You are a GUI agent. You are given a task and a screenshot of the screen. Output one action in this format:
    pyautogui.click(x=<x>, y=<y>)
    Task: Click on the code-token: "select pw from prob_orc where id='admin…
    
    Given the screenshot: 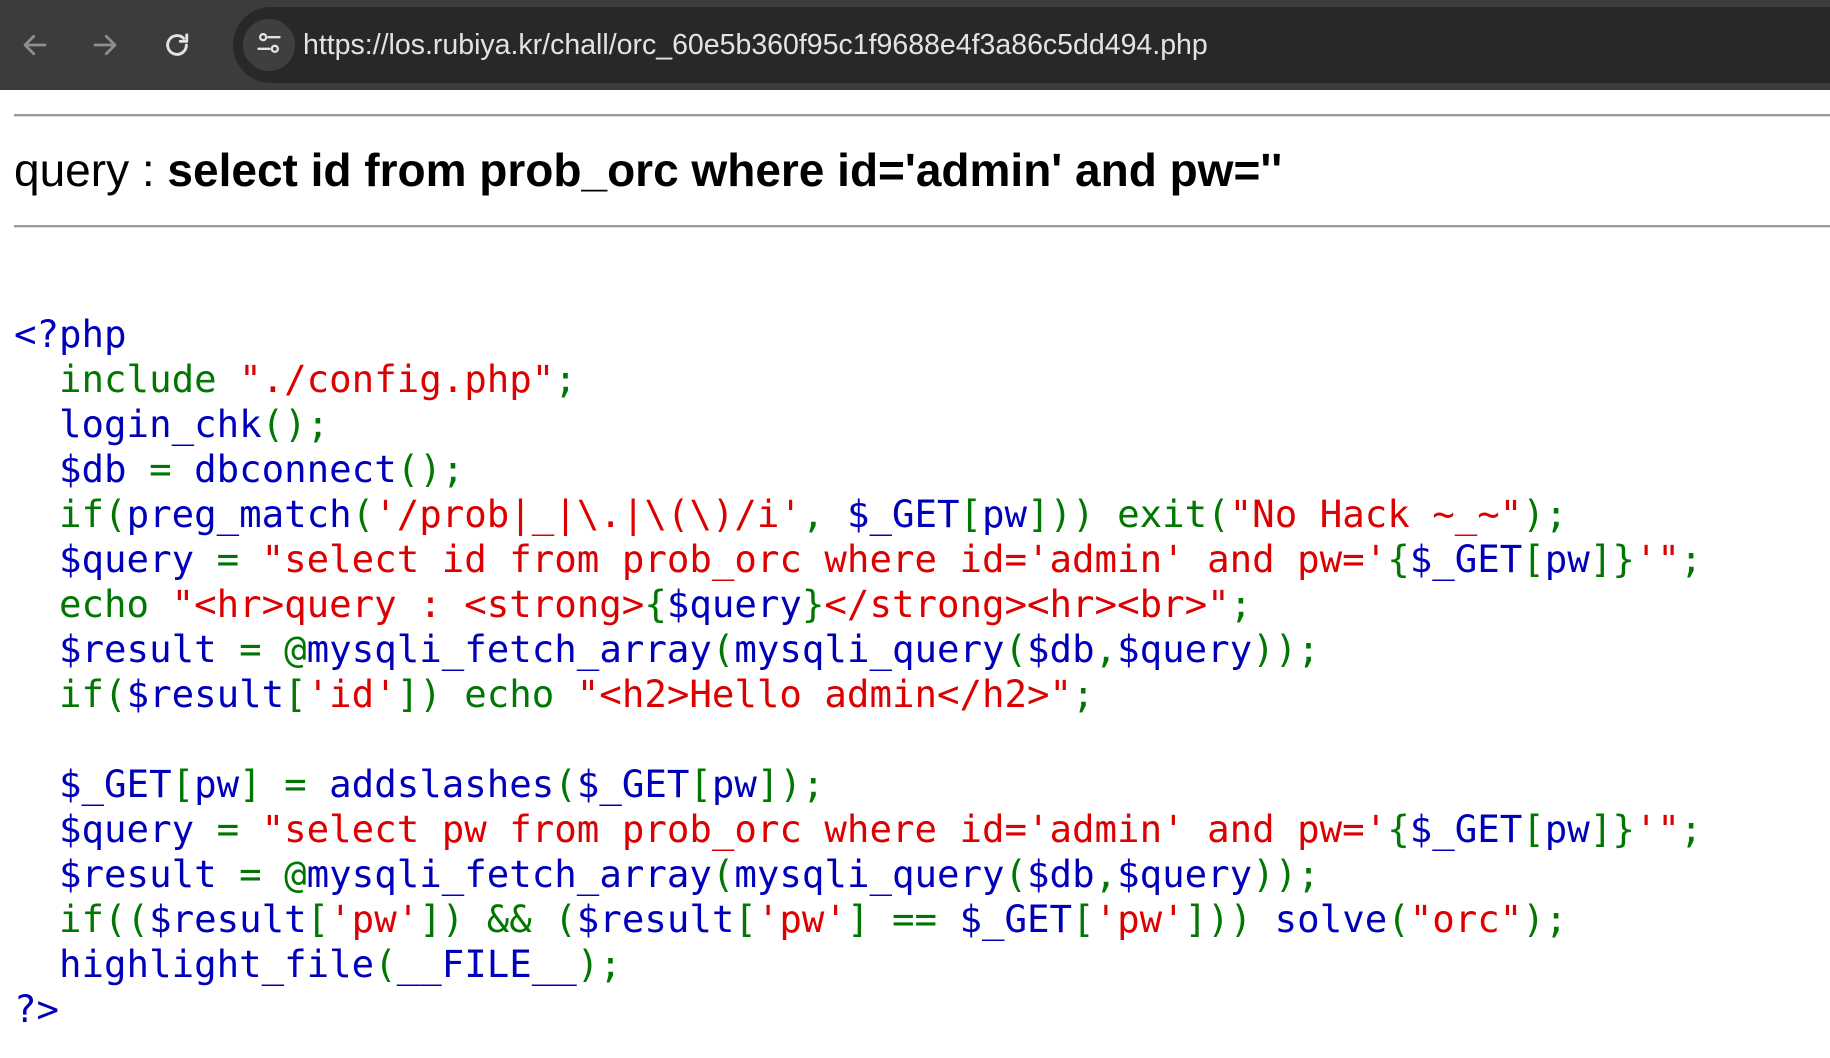 What is the action you would take?
    pyautogui.click(x=824, y=829)
    